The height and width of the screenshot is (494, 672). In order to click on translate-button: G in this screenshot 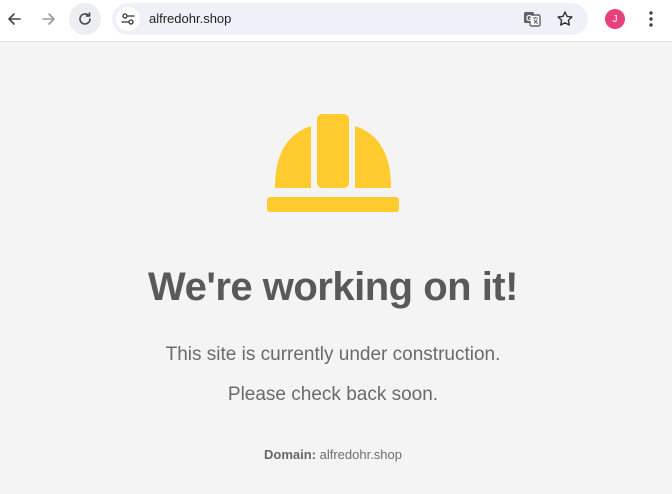, I will do `click(532, 19)`.